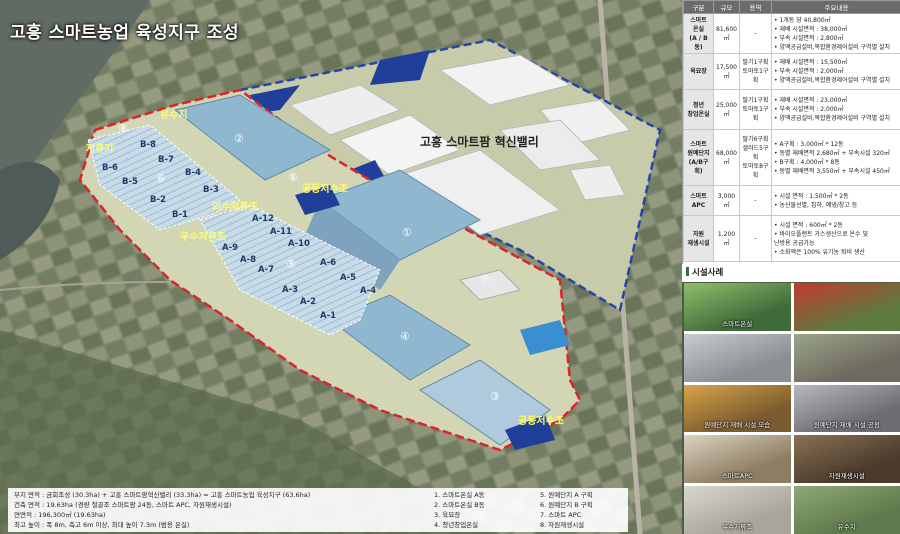  What do you see at coordinates (726, 200) in the screenshot?
I see `cell-size: 3,000㎡` at bounding box center [726, 200].